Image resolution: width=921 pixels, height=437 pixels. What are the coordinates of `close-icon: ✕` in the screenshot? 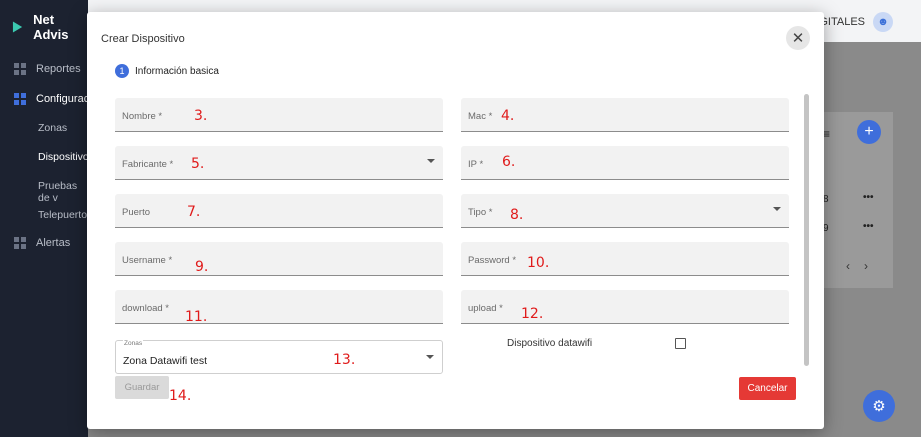 It's located at (798, 38).